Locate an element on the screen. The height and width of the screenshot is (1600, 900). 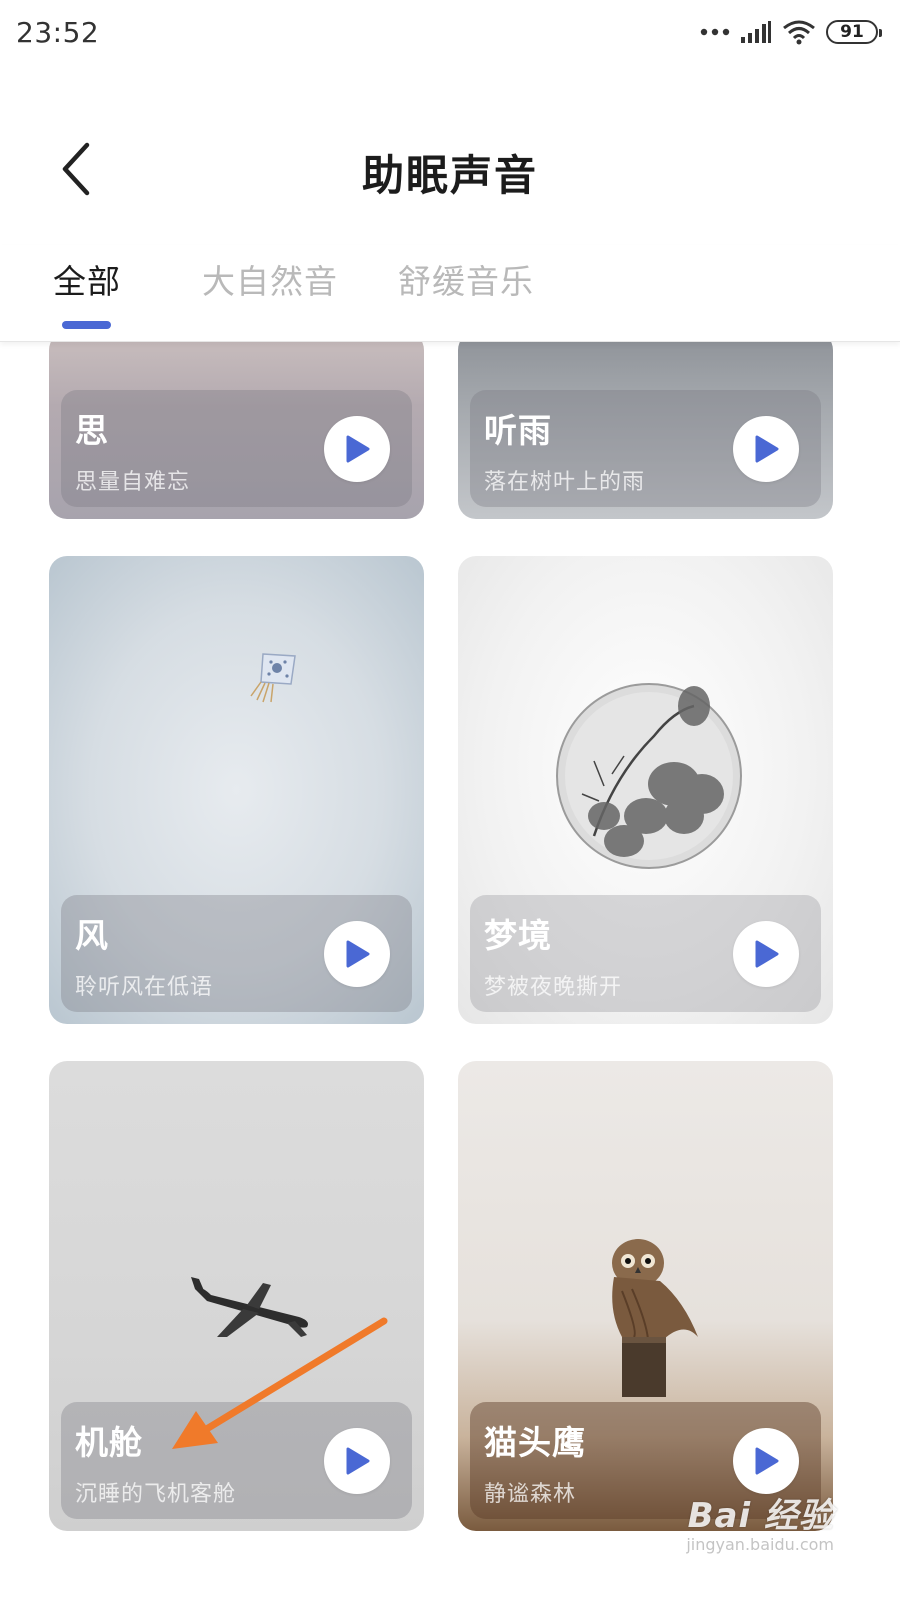
card-title: 风 is located at coordinates (92, 935).